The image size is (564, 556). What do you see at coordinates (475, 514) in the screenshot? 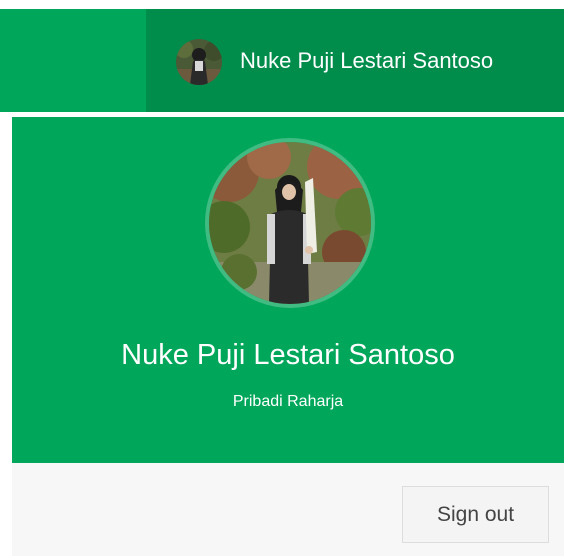
I see `sign-out-button: Sign out` at bounding box center [475, 514].